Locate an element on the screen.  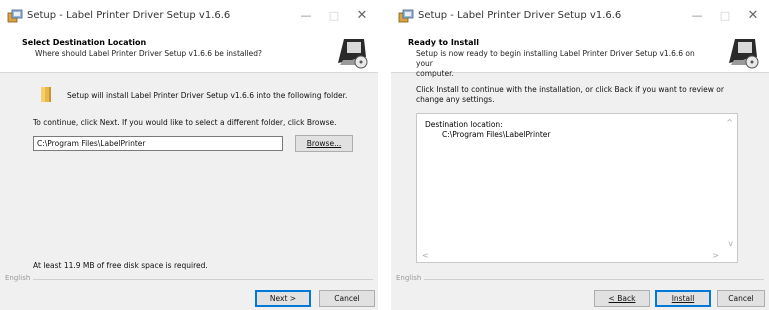
back-label: < Back is located at coordinates (622, 298).